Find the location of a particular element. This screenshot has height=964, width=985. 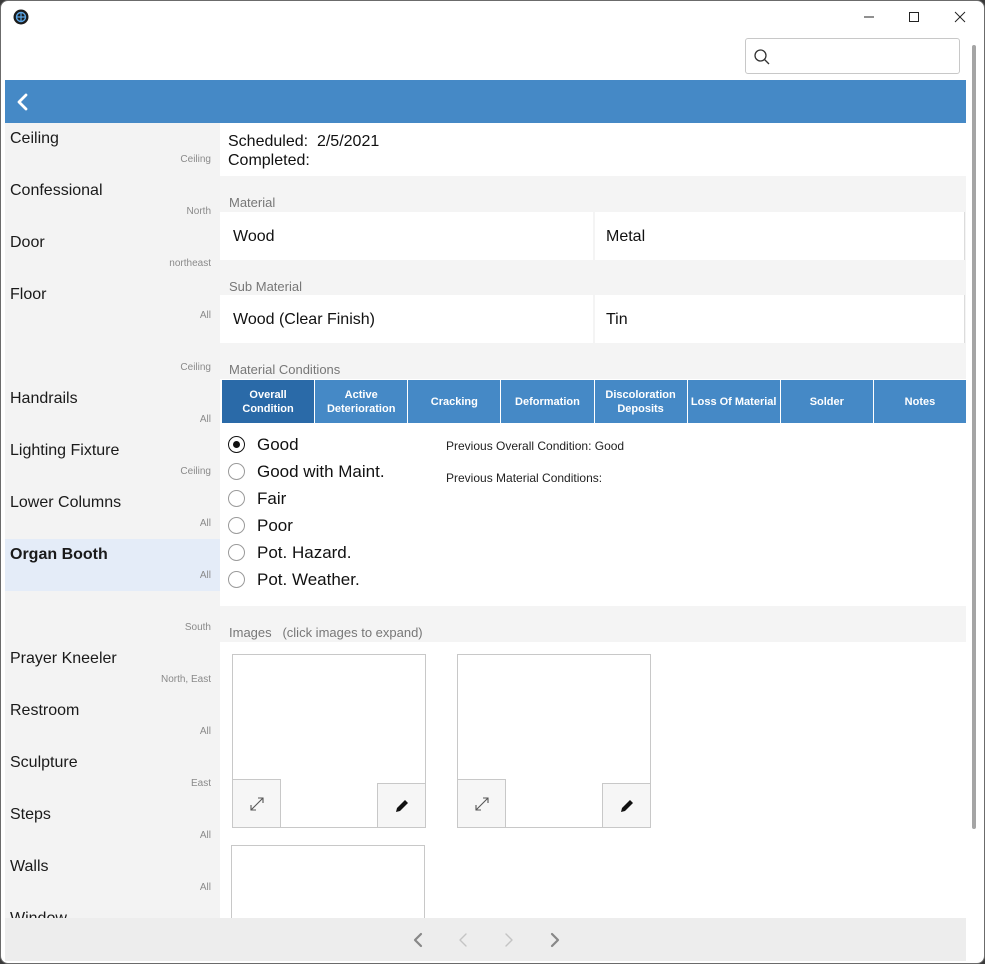

sidebar-item-label: Lighting Fixture is located at coordinates (65, 450).